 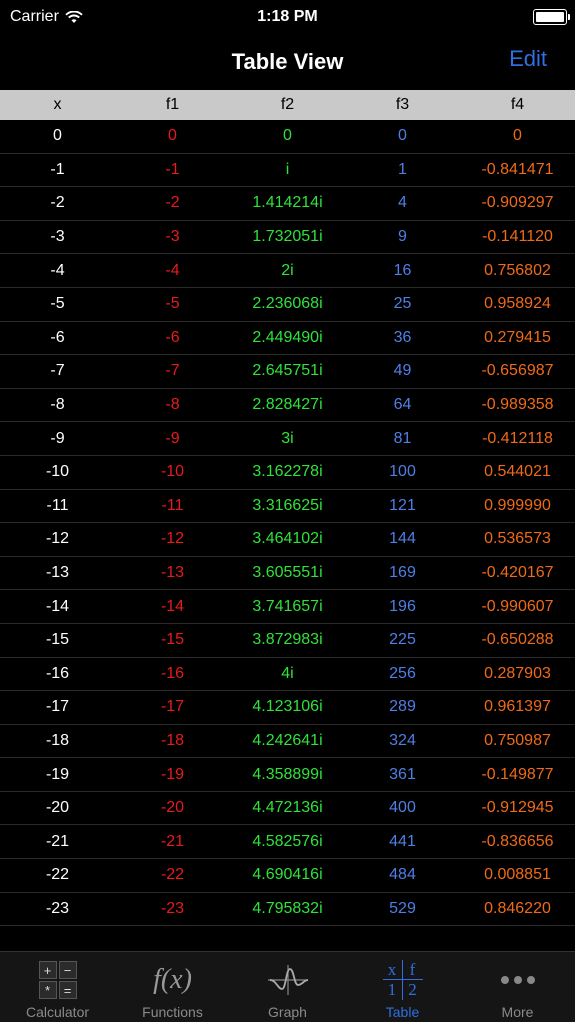 What do you see at coordinates (172, 740) in the screenshot?
I see `cell-f1: -18` at bounding box center [172, 740].